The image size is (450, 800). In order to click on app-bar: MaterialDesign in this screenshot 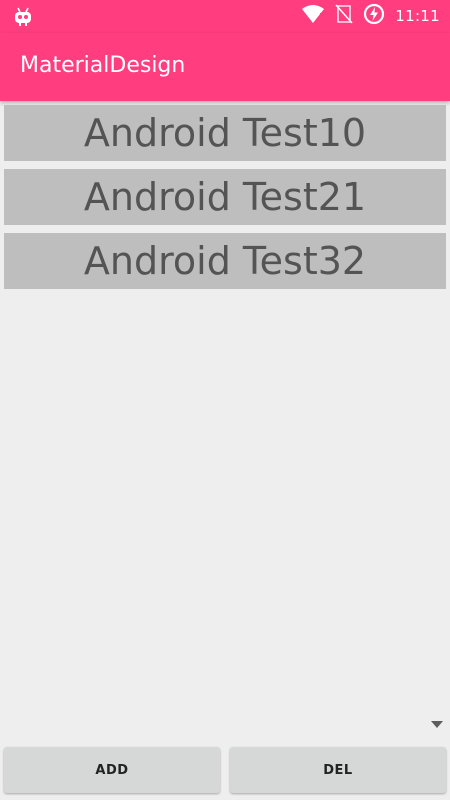, I will do `click(225, 67)`.